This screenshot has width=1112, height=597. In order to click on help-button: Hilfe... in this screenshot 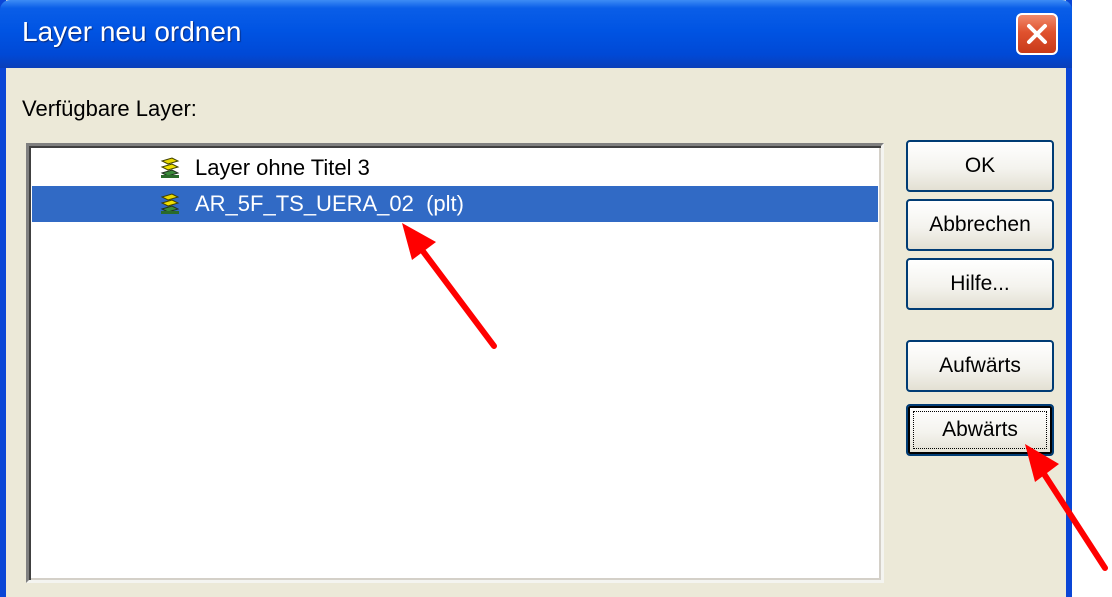, I will do `click(980, 284)`.